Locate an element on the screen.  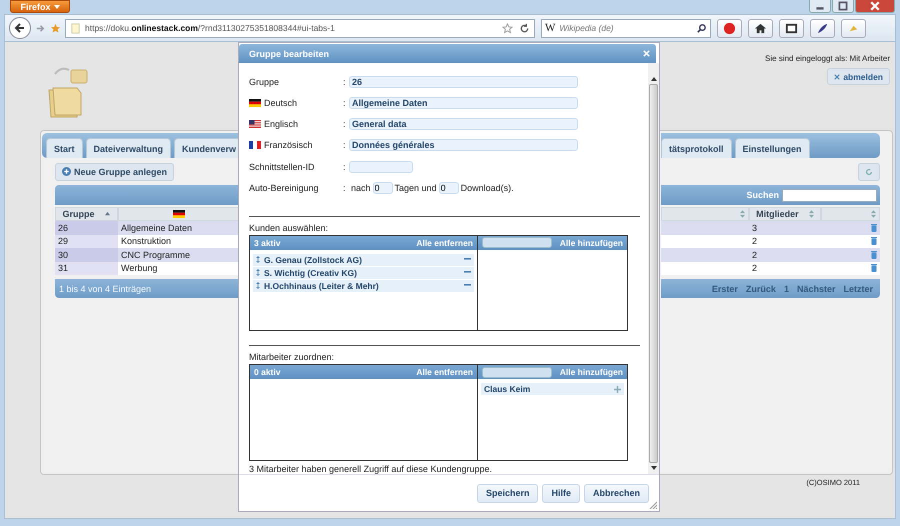
dialog-button: Speichern is located at coordinates (507, 493).